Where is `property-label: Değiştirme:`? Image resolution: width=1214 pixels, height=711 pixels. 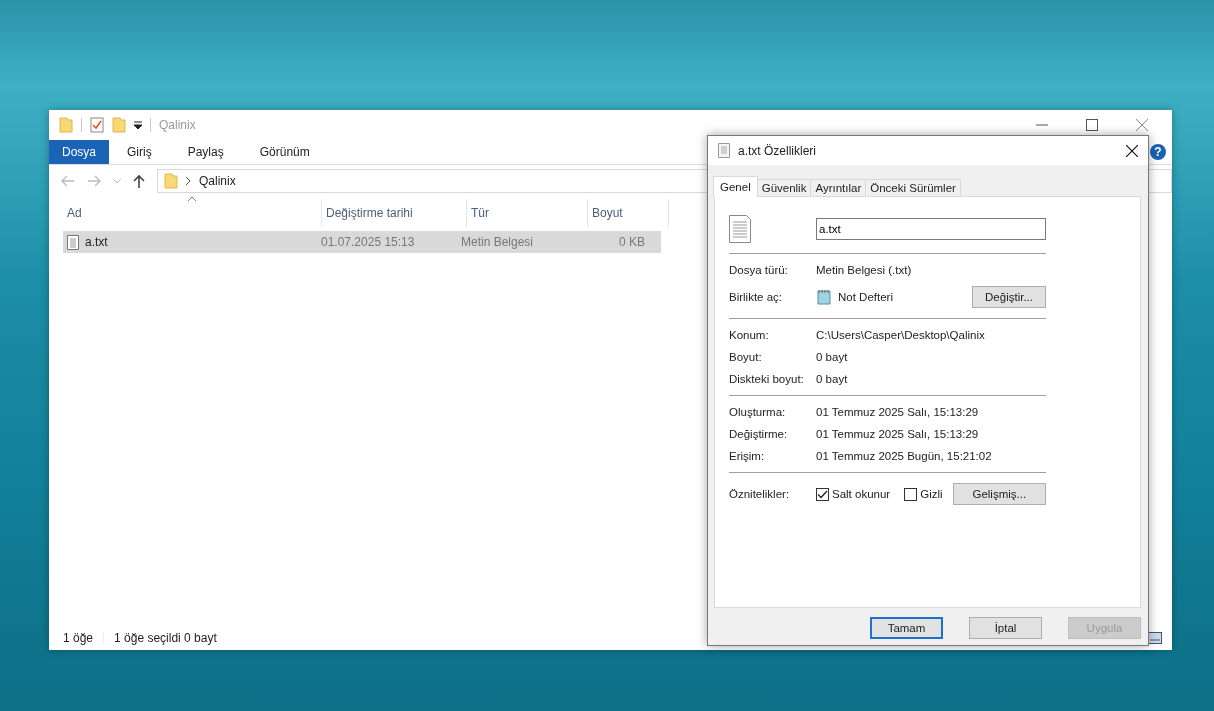
property-label: Değiştirme: is located at coordinates (759, 434).